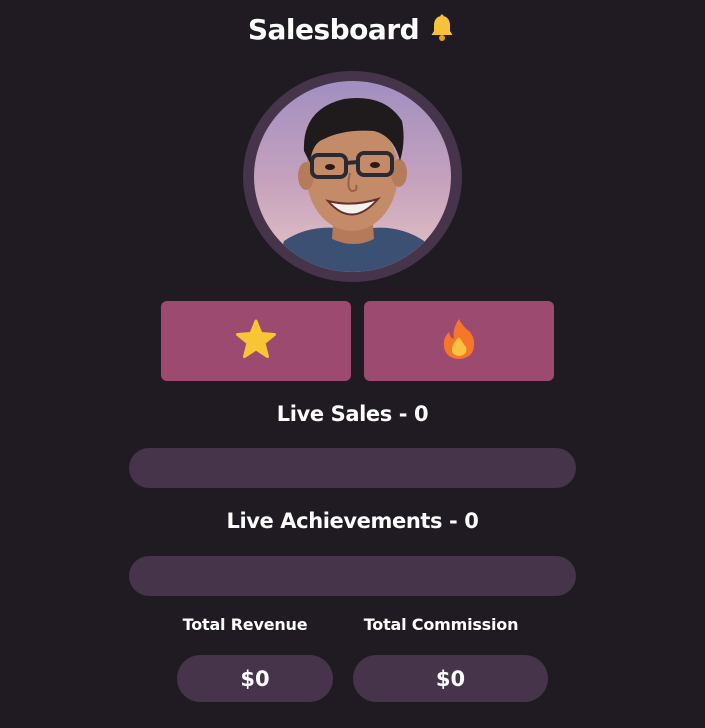 The width and height of the screenshot is (705, 728). I want to click on star-icon, so click(256, 341).